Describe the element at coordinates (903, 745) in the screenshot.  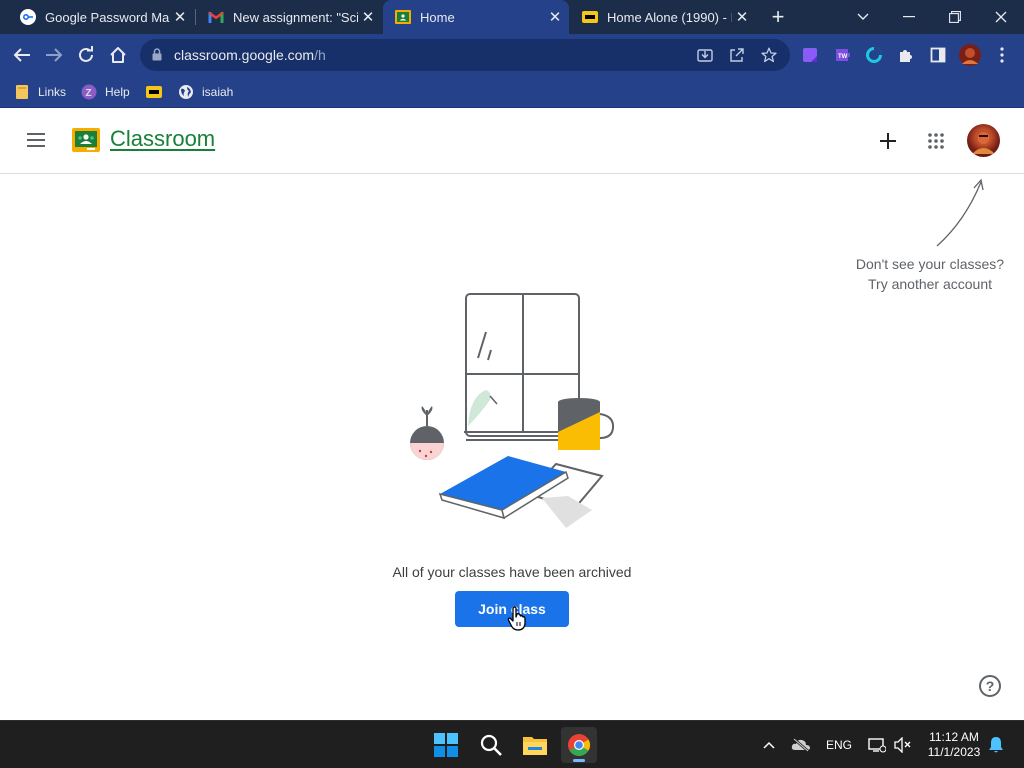
I see `volume-muted-icon` at that location.